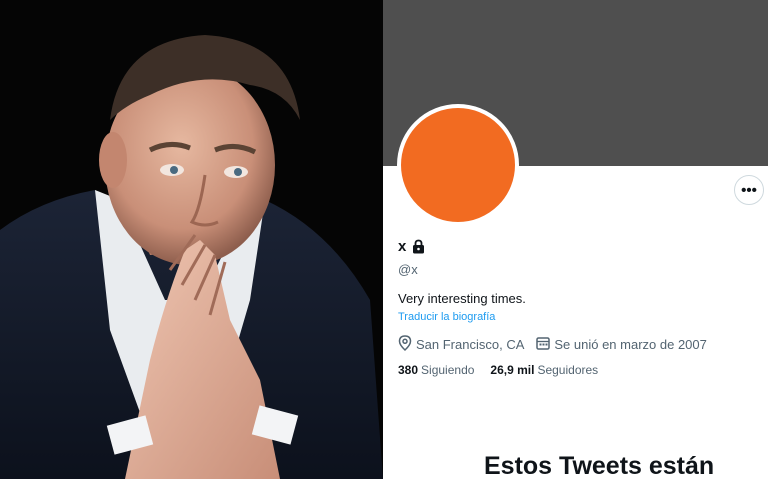 The height and width of the screenshot is (479, 768). I want to click on more-icon: •••, so click(749, 190).